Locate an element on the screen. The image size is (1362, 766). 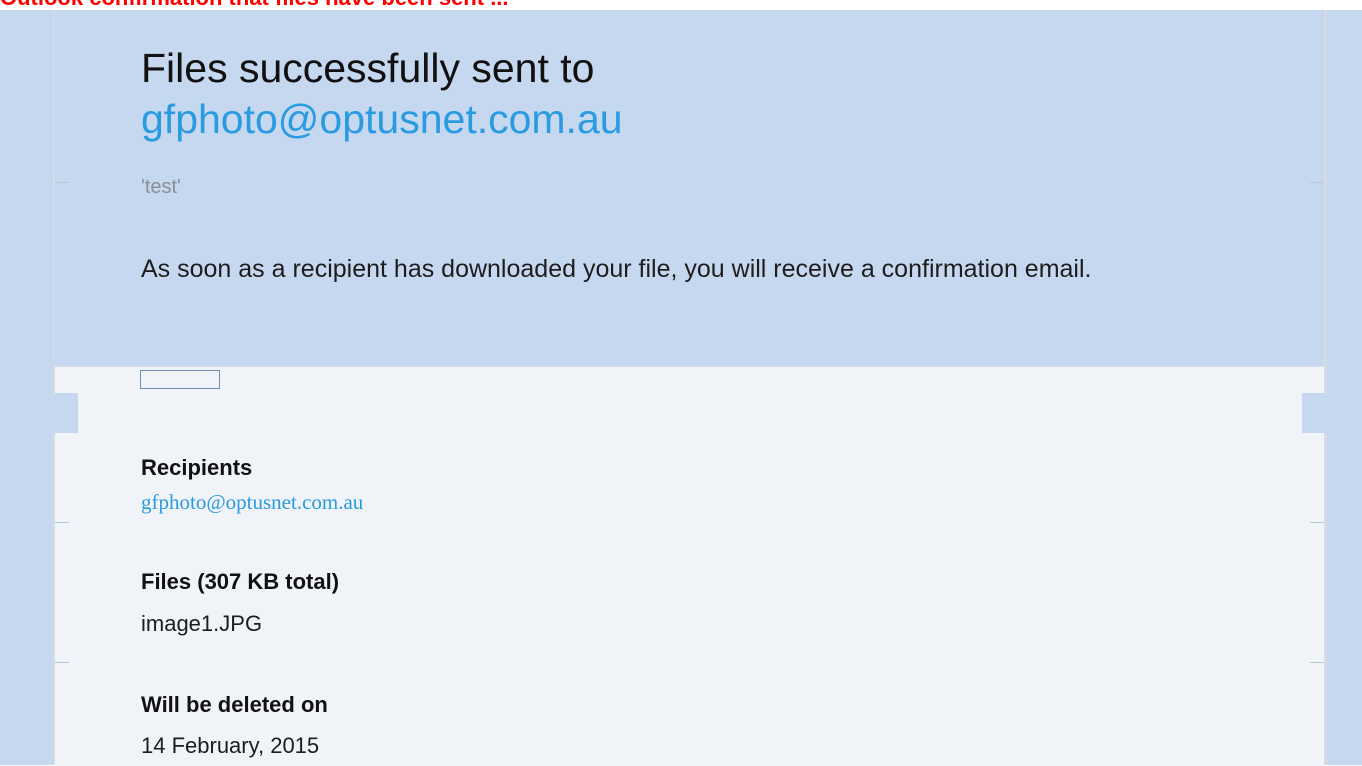
deletion-label: Will be deleted on is located at coordinates (234, 704).